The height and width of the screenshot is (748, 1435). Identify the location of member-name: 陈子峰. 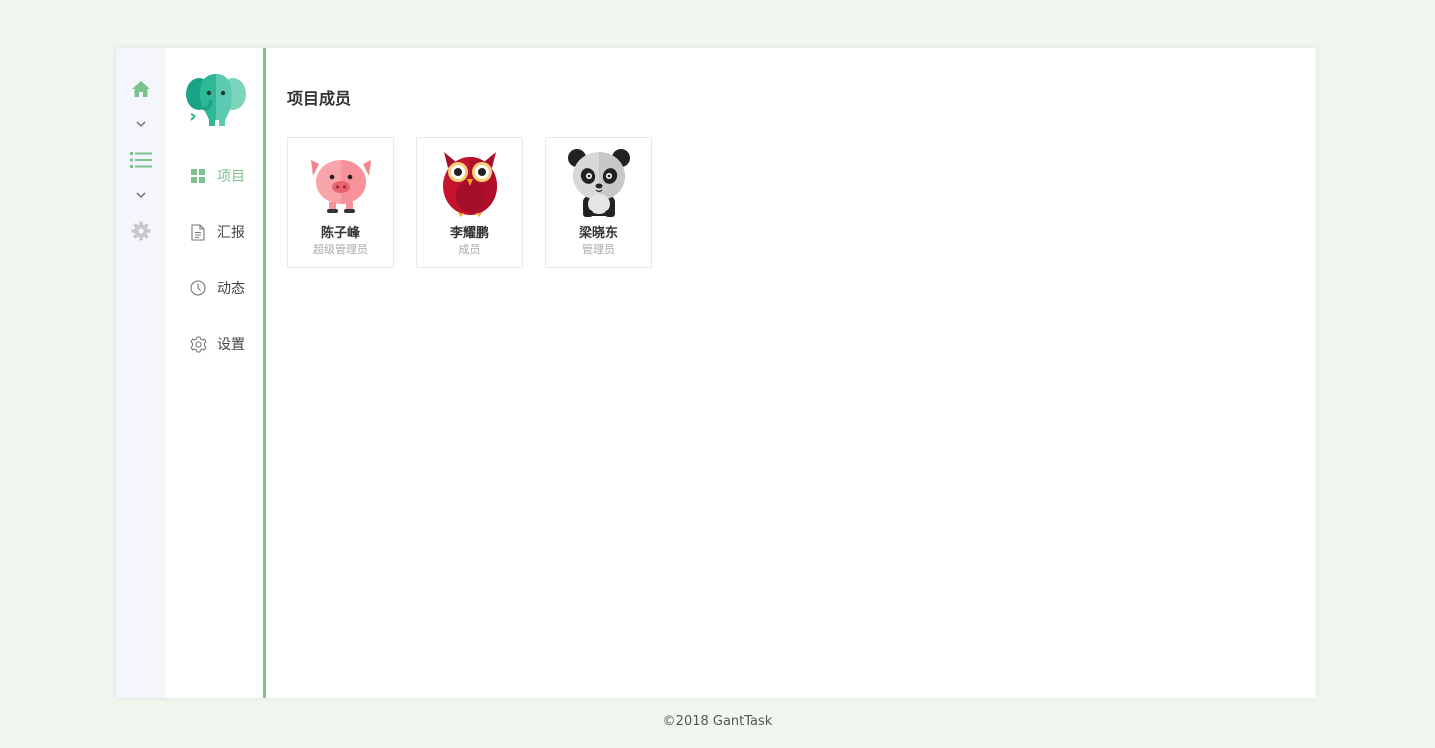
(340, 233).